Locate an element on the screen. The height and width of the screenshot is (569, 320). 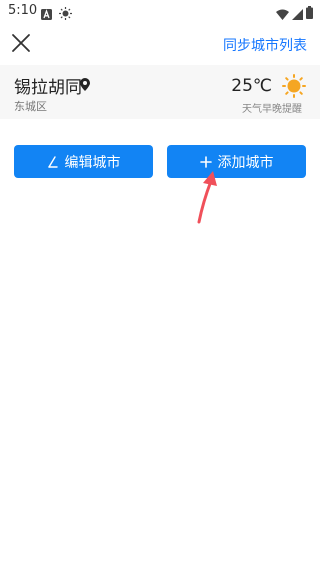
edit-cities-button: 编辑城市 is located at coordinates (83, 161).